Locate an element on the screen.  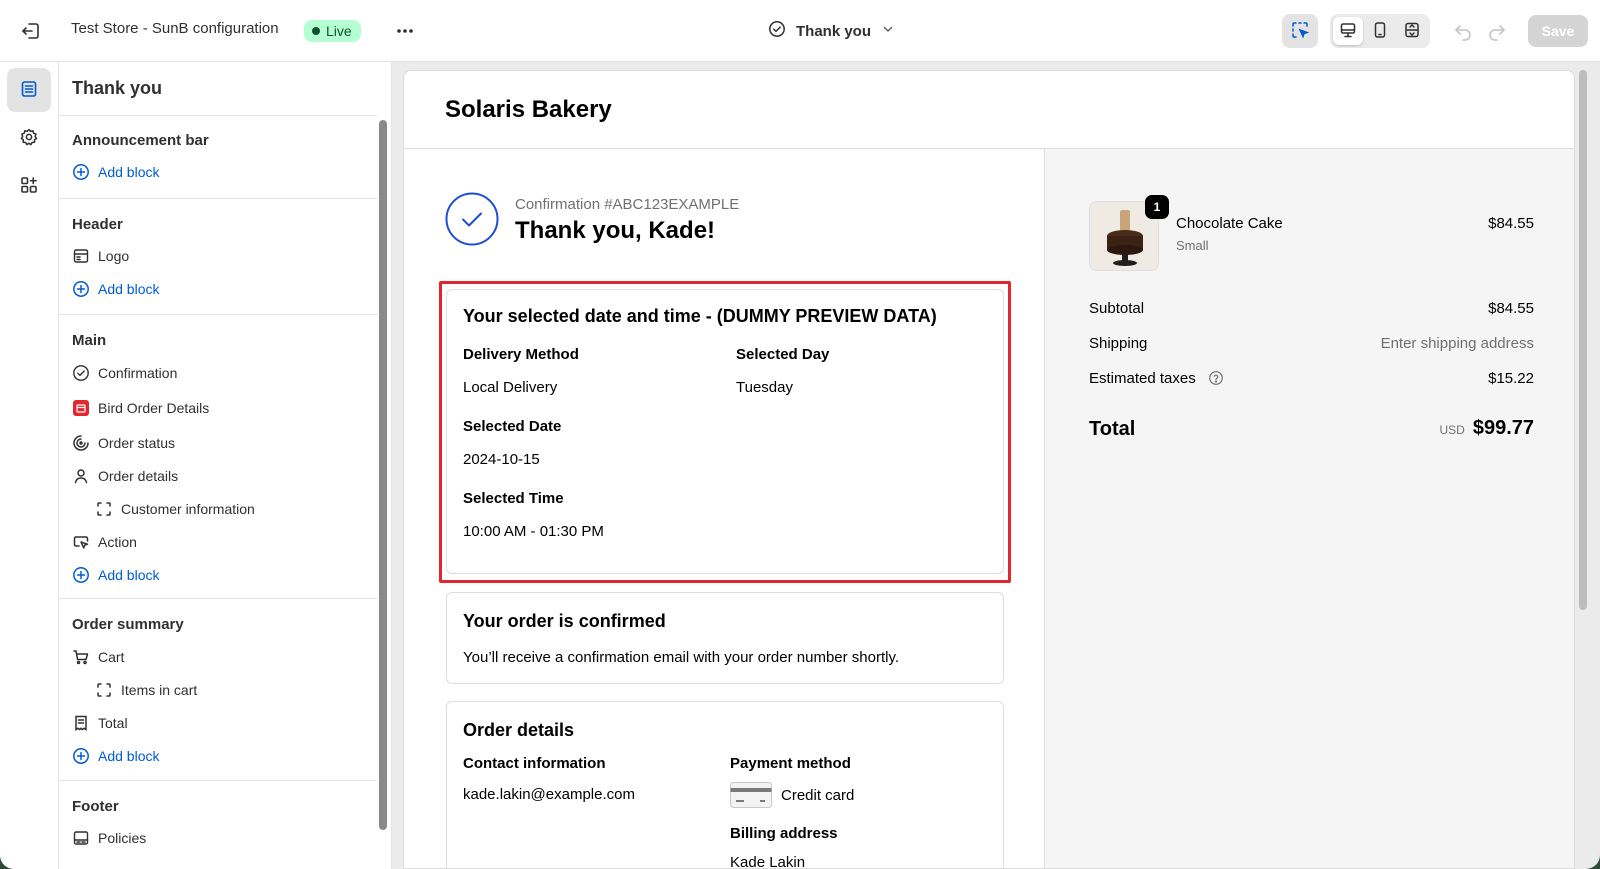
section-announcement-bar: Announcement bar is located at coordinates (140, 140).